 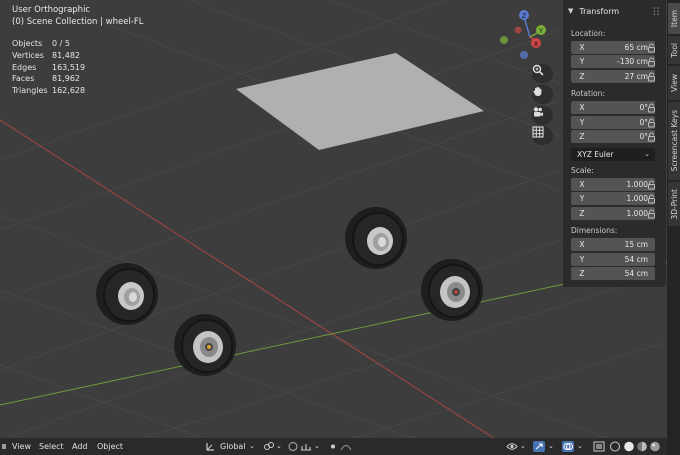 I want to click on perspective-toggle-button, so click(x=542, y=135).